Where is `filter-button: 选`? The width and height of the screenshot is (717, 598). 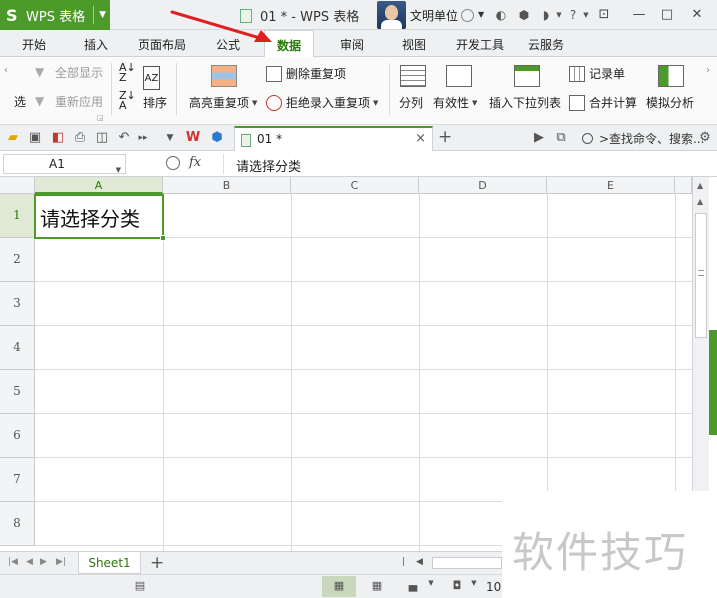 filter-button: 选 is located at coordinates (20, 101).